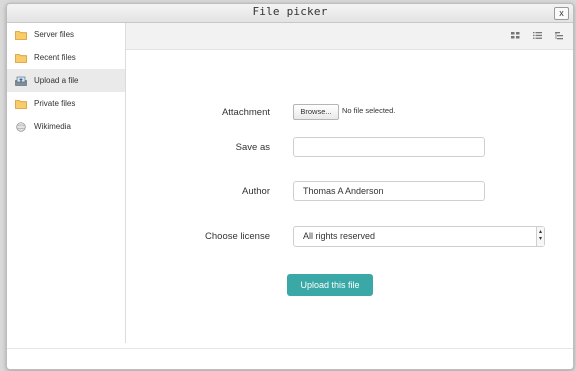 This screenshot has height=371, width=576. I want to click on sidebar-item-wikimedia: Wikimedia, so click(66, 126).